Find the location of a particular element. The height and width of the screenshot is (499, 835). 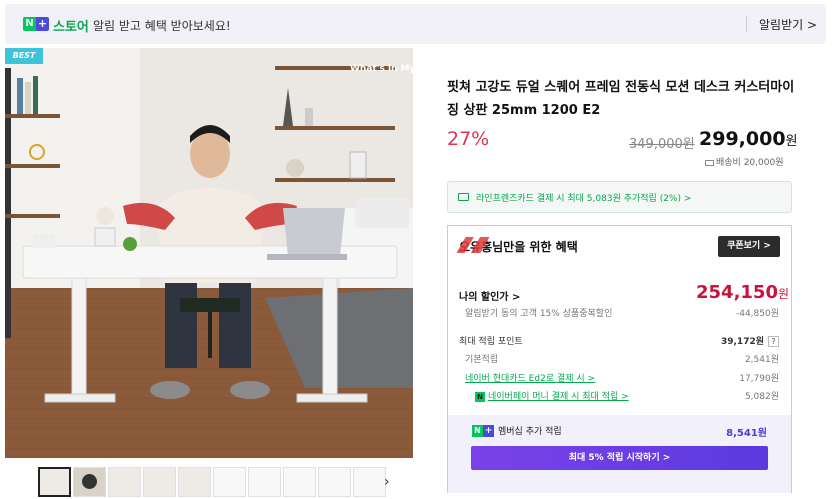

discount-rate: 27% is located at coordinates (468, 139).